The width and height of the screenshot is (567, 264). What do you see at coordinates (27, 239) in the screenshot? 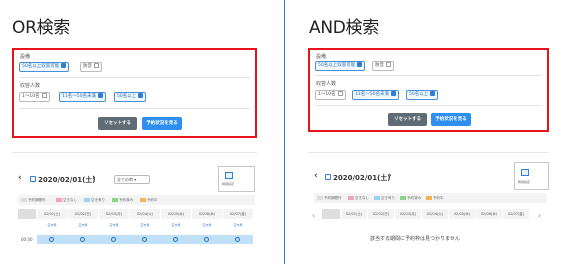
I see `time-label: 00:00` at bounding box center [27, 239].